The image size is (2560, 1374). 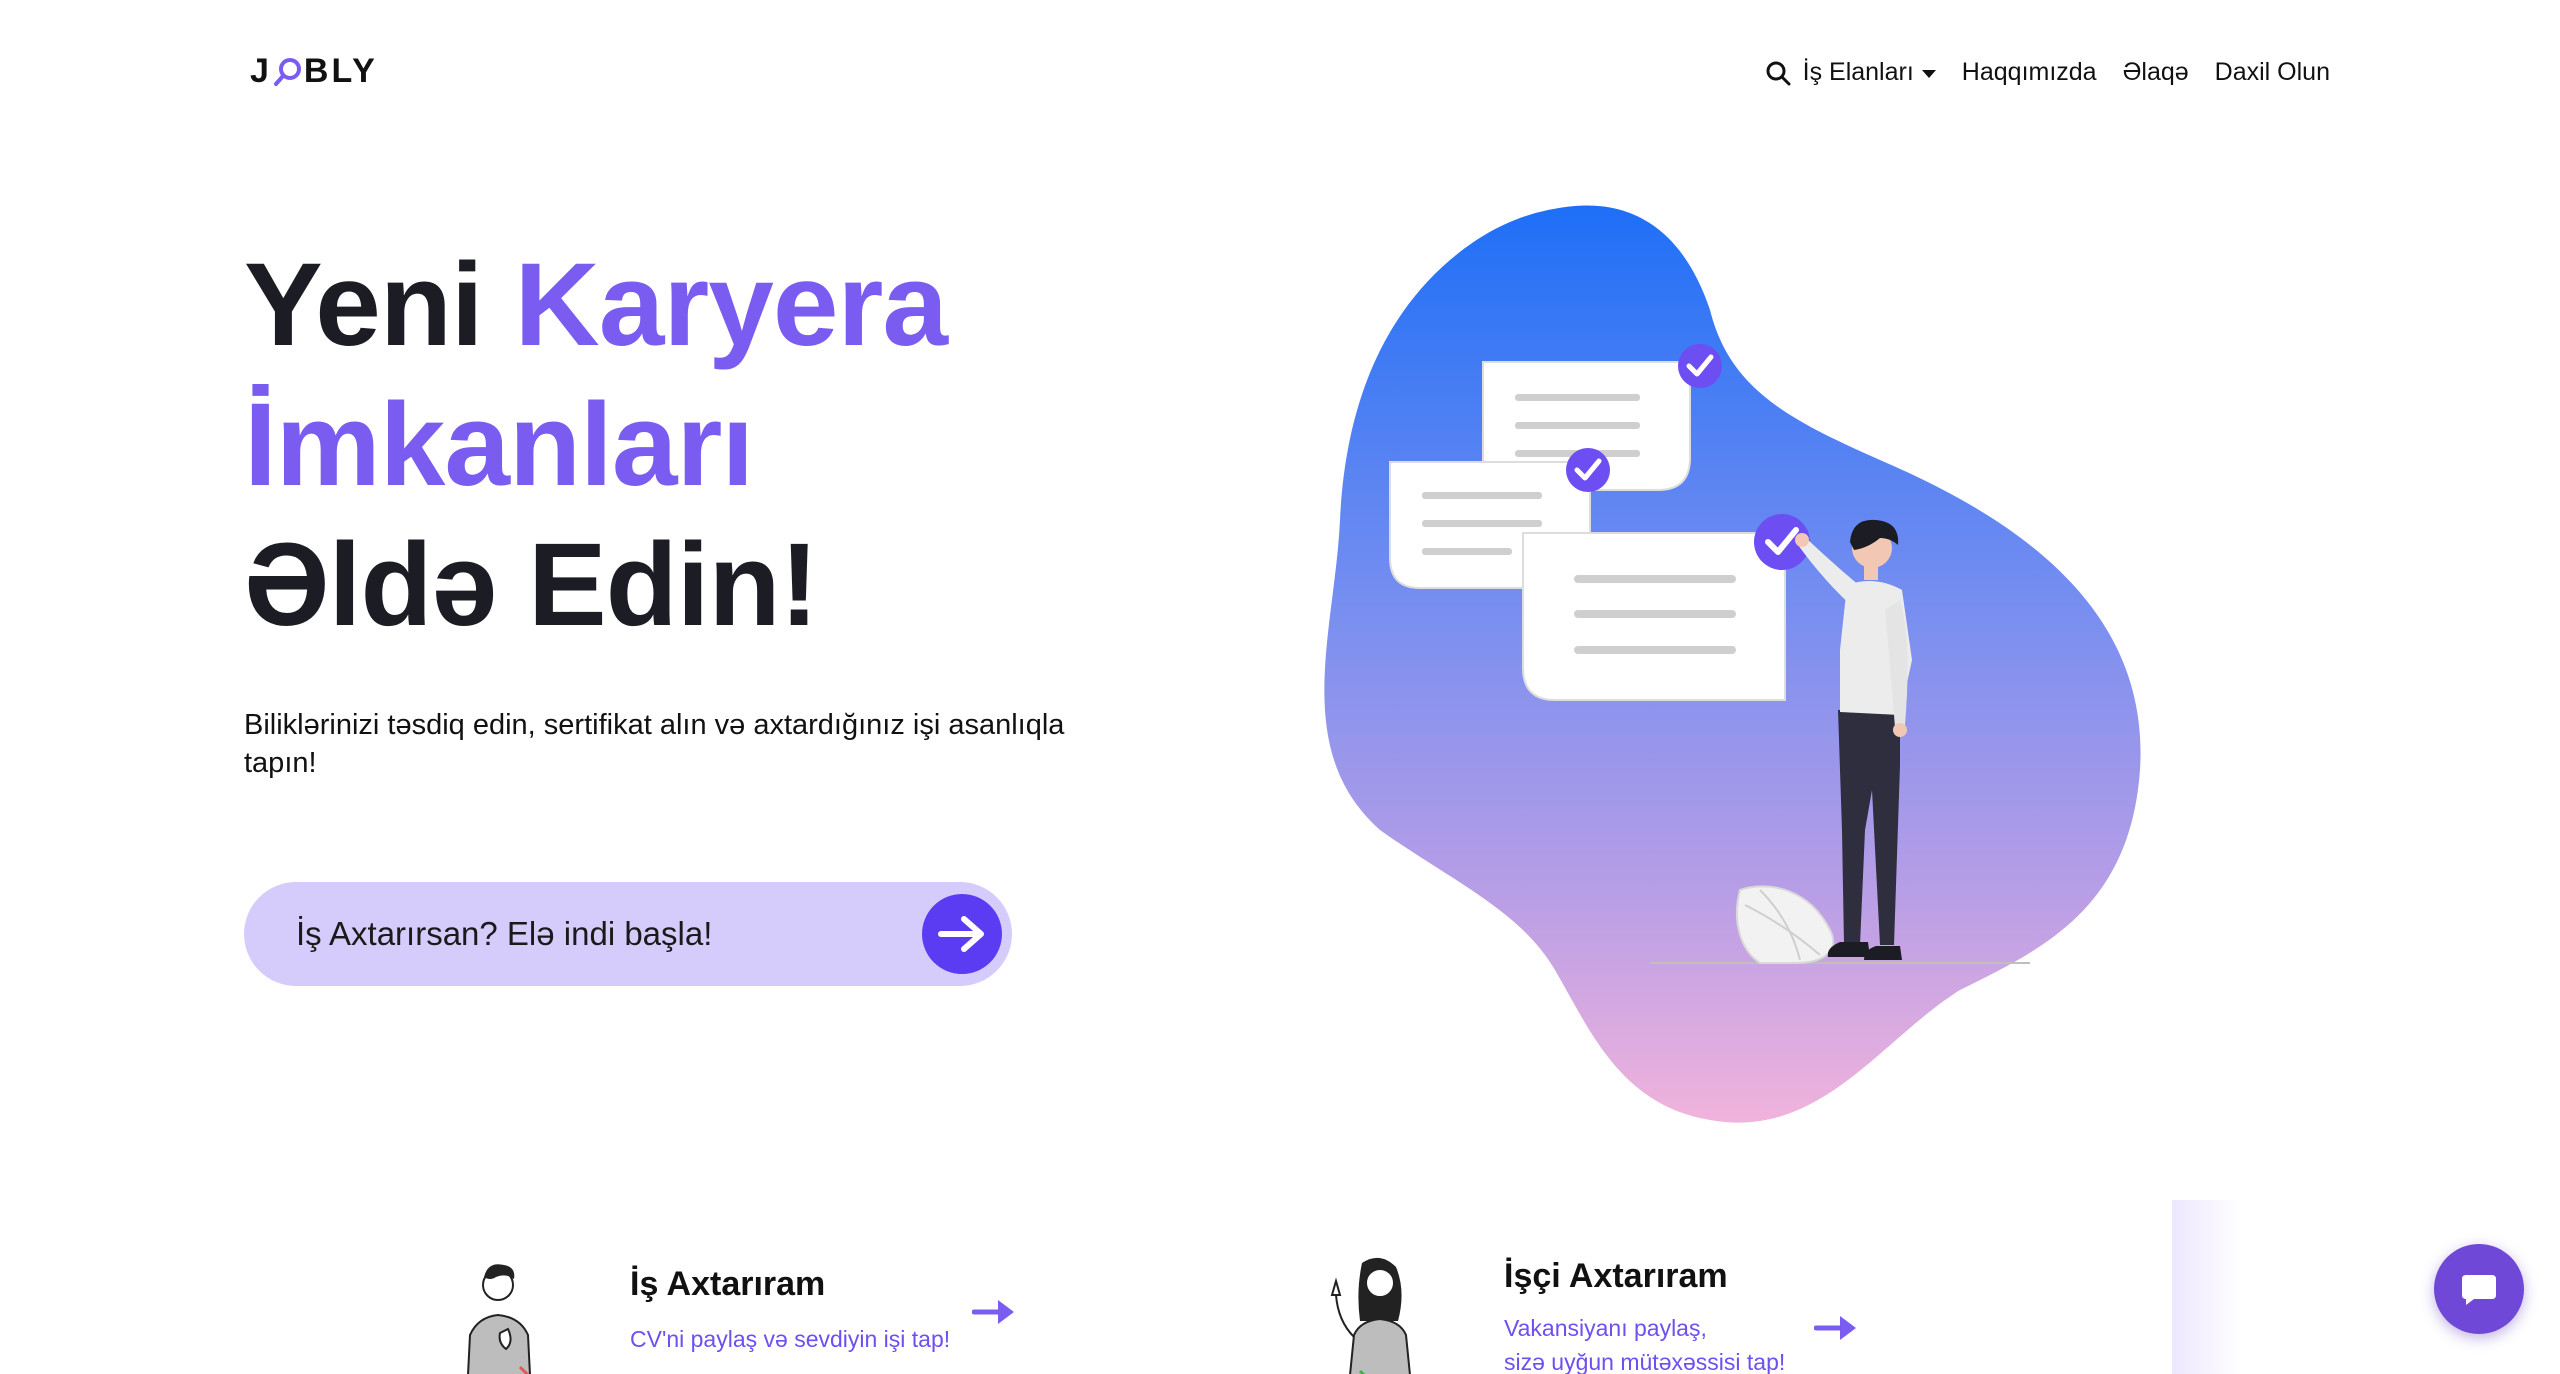 I want to click on nav-contact-link: Əlaqə, so click(x=2156, y=72).